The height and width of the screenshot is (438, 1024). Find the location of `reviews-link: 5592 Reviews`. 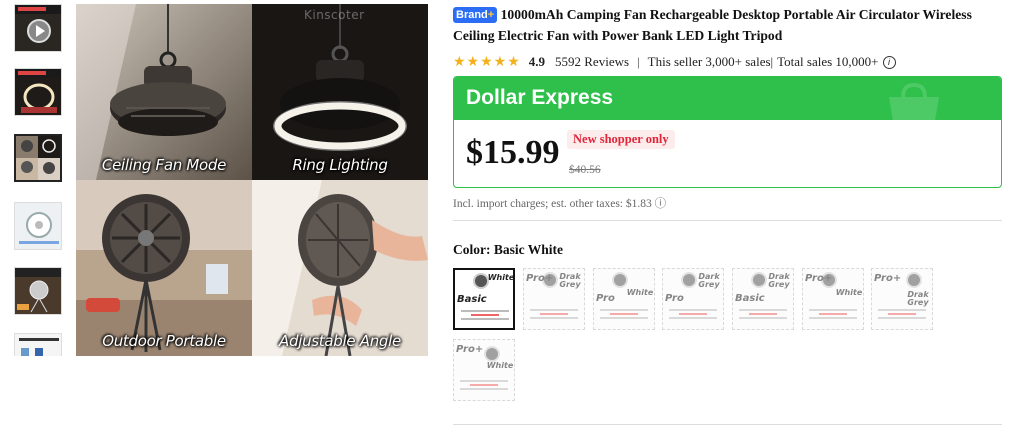

reviews-link: 5592 Reviews is located at coordinates (592, 62).